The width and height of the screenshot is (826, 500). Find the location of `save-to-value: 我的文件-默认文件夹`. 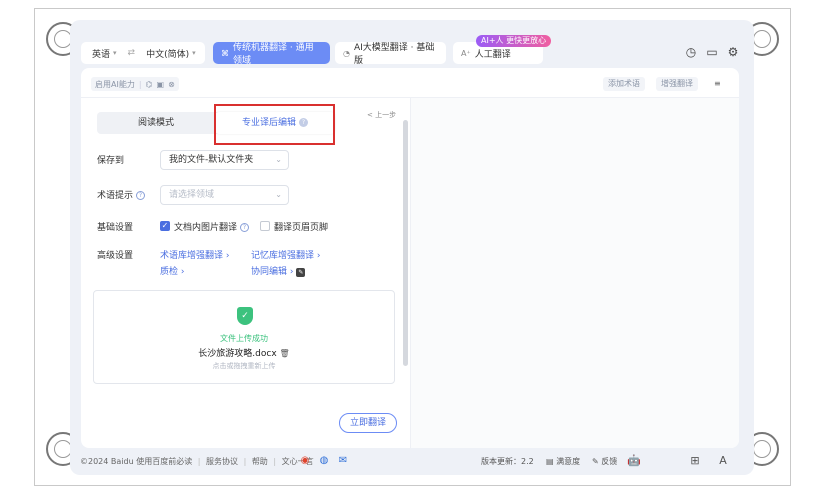

save-to-value: 我的文件-默认文件夹 is located at coordinates (211, 160).